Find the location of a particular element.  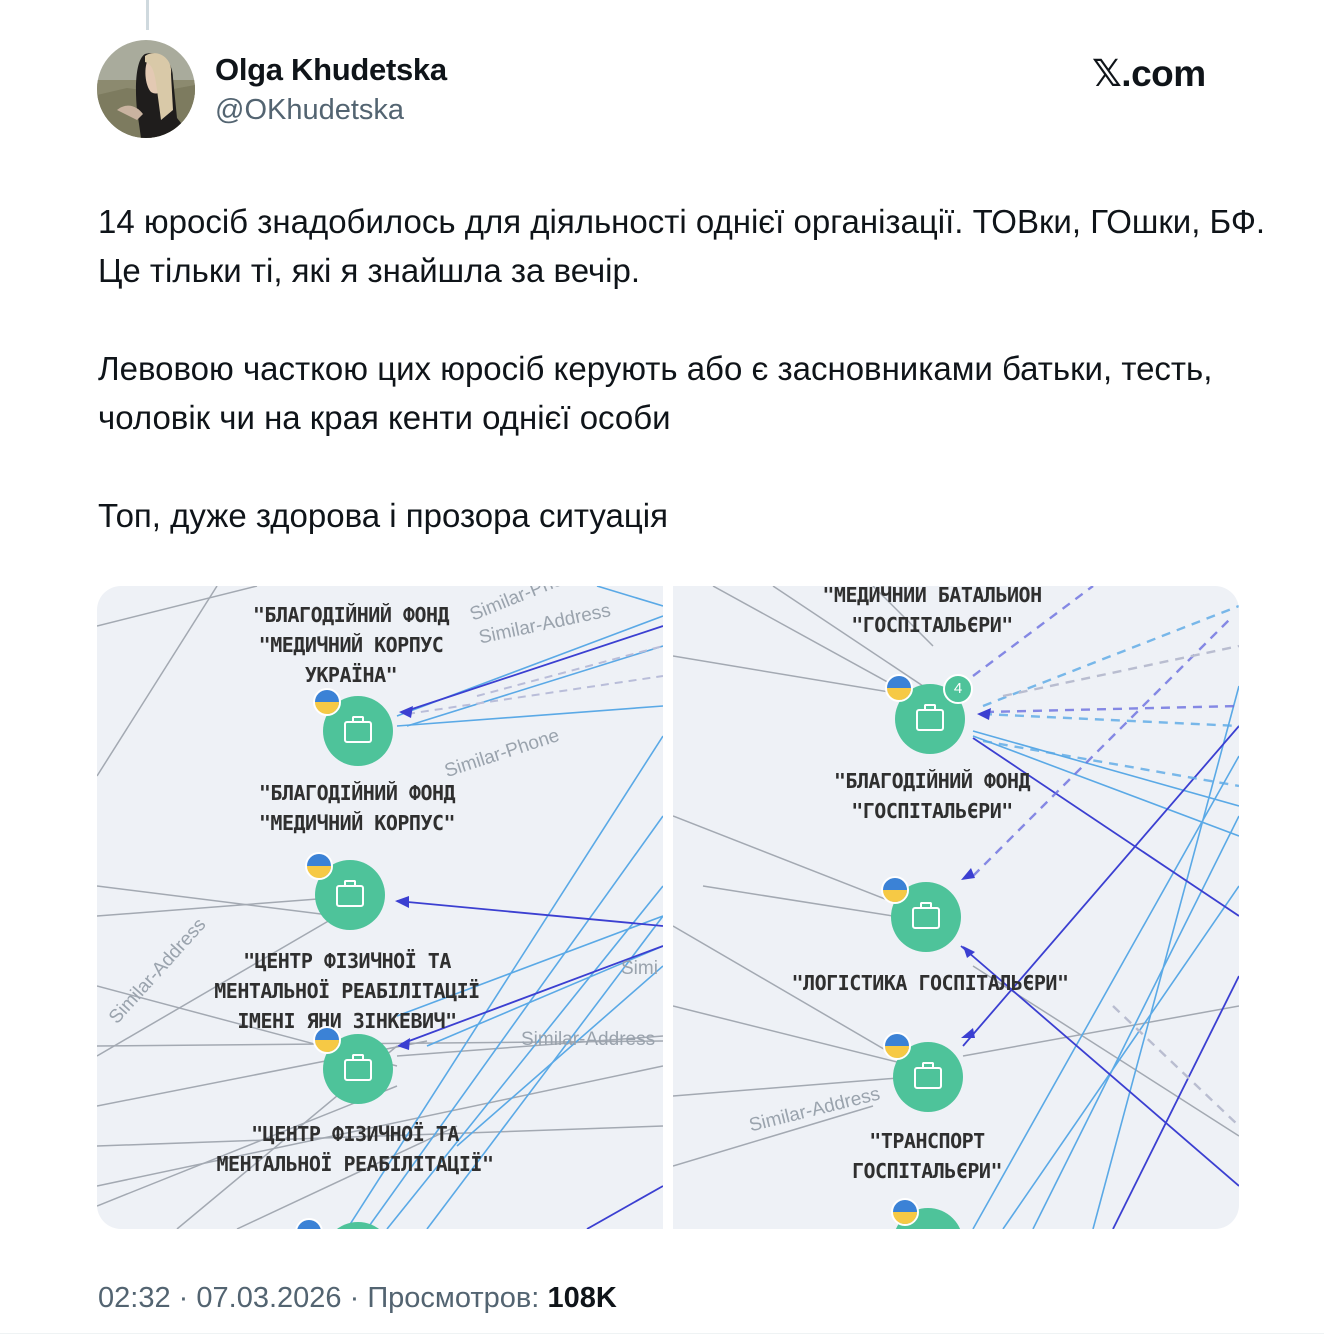

views-label: Просмотров: is located at coordinates (453, 1298).